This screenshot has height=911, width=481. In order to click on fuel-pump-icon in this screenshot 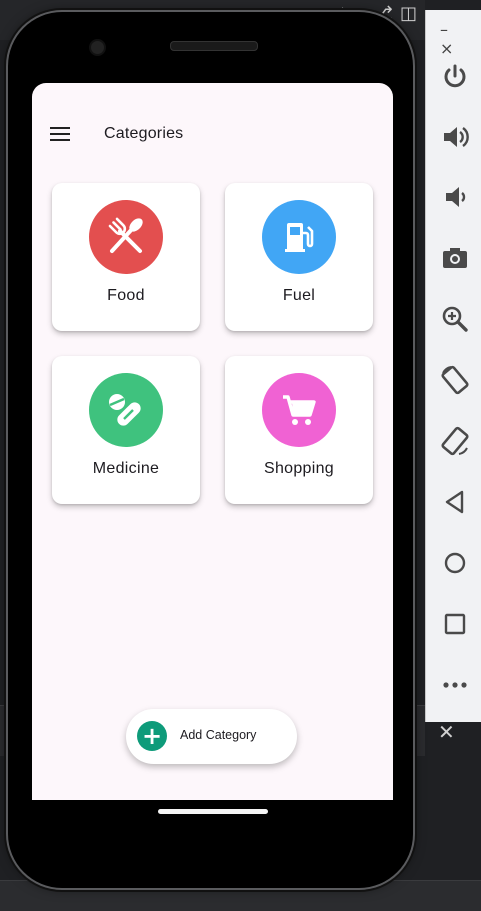, I will do `click(299, 237)`.